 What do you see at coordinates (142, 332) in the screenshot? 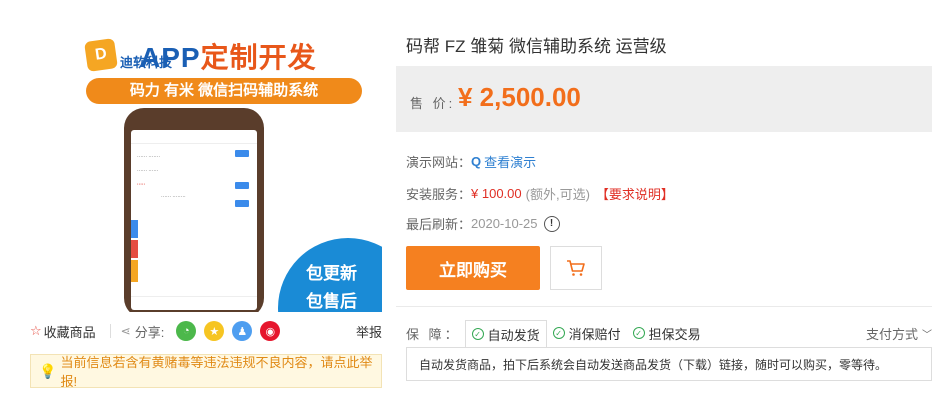
I see `share-label: ⋖ 分享:` at bounding box center [142, 332].